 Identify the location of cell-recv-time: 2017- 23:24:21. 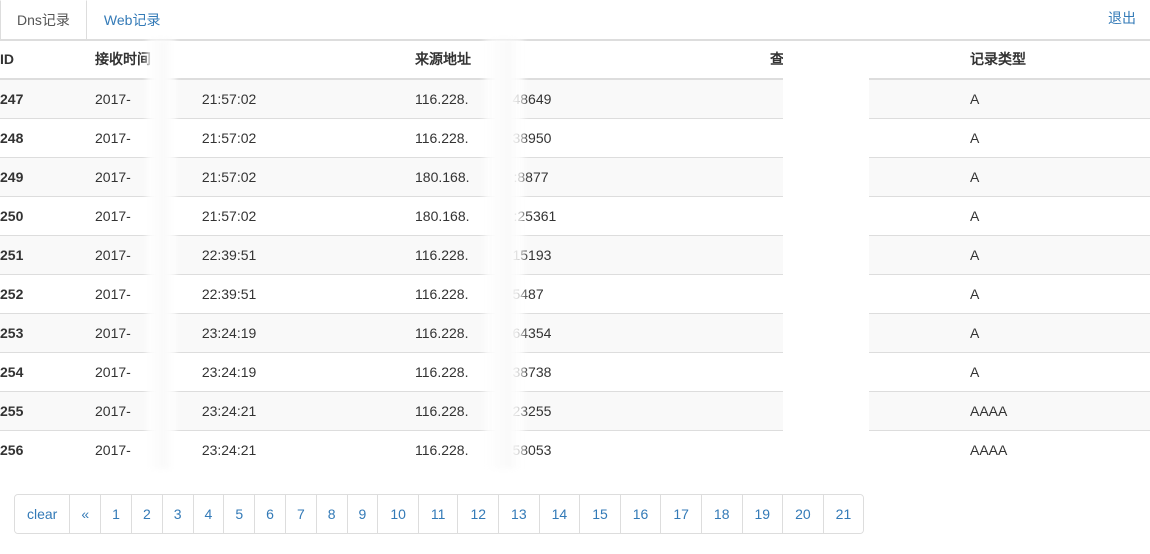
(255, 449).